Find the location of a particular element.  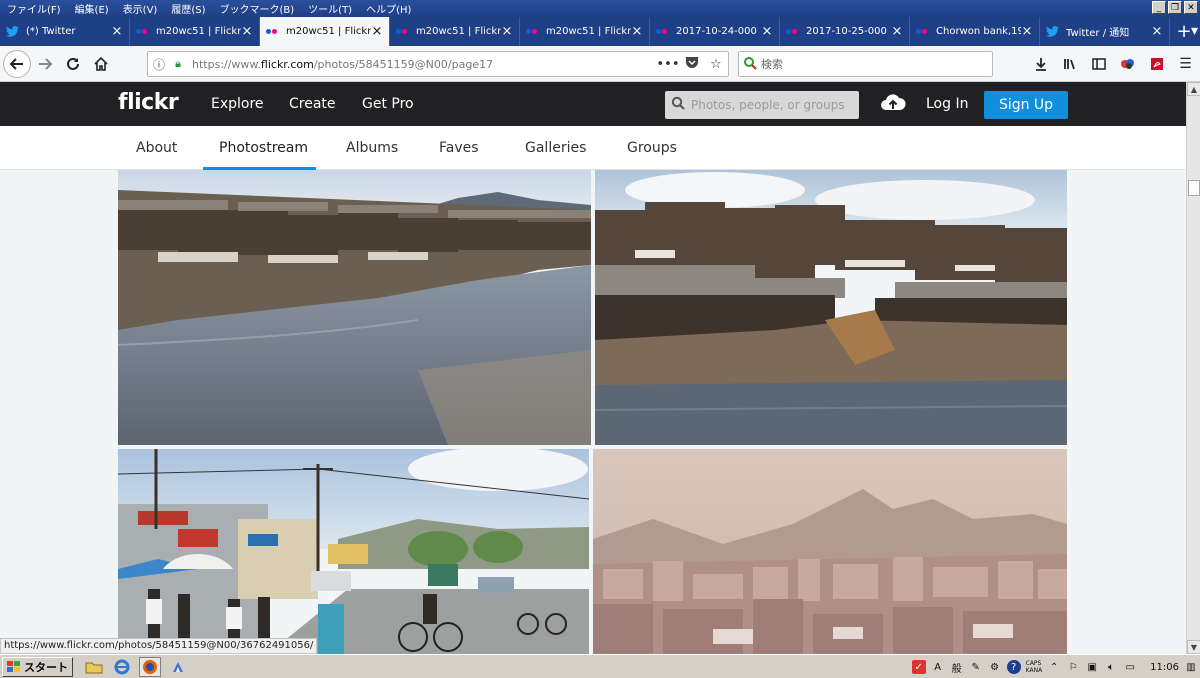

subnav-albums: Albums is located at coordinates (372, 148).